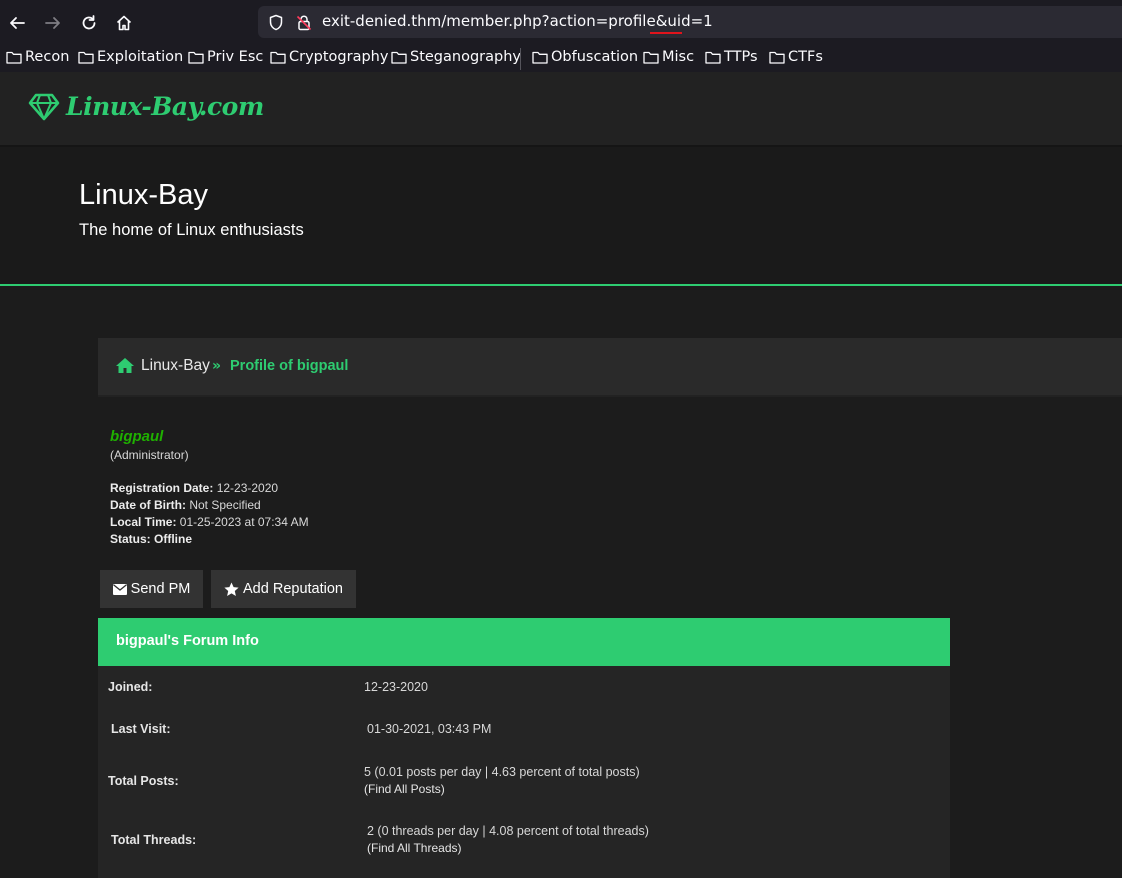  What do you see at coordinates (429, 729) in the screenshot?
I see `last-visit-value: 01-30-2021, 03:43 PM` at bounding box center [429, 729].